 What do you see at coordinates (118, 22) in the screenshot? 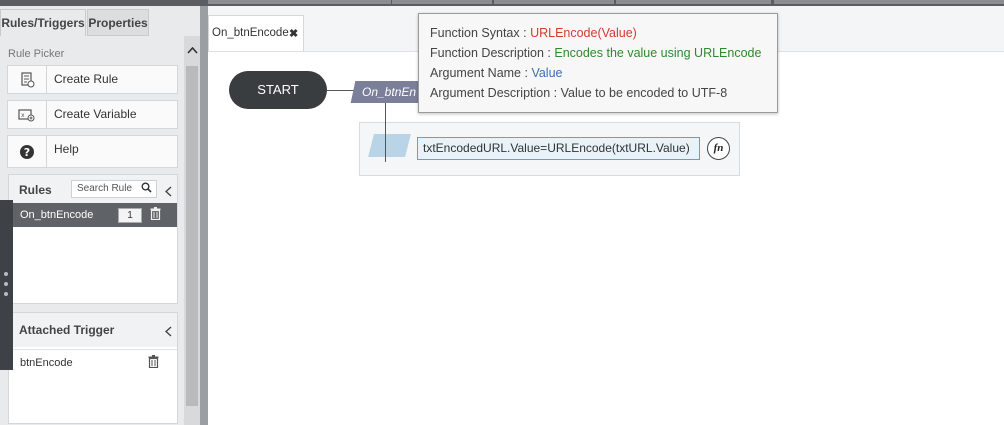
I see `tab-properties: Properties` at bounding box center [118, 22].